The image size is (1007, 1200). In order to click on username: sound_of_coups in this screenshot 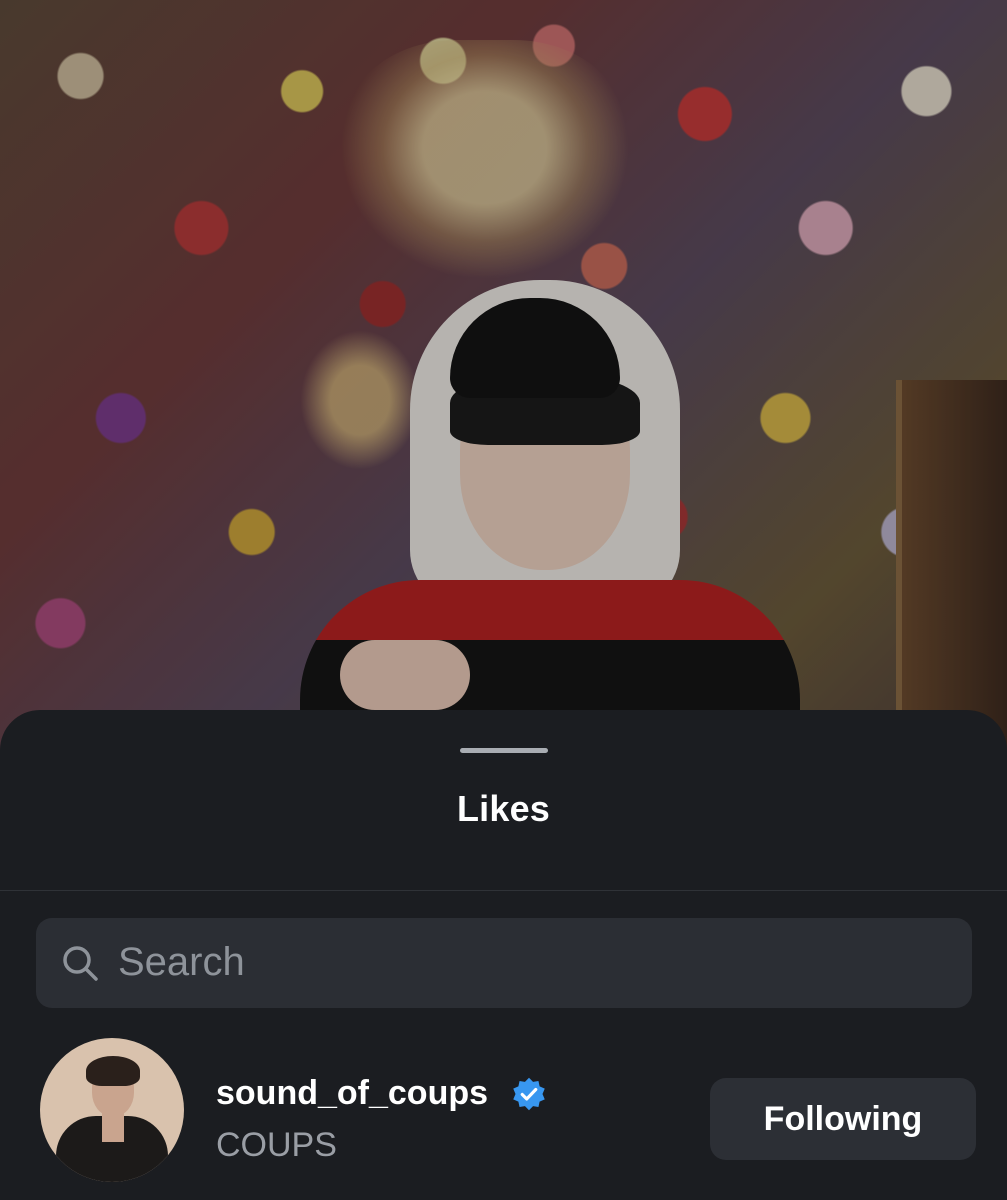, I will do `click(352, 1093)`.